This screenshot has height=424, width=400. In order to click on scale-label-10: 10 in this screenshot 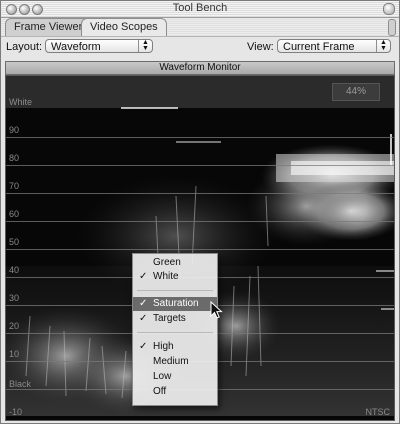, I will do `click(14, 354)`.